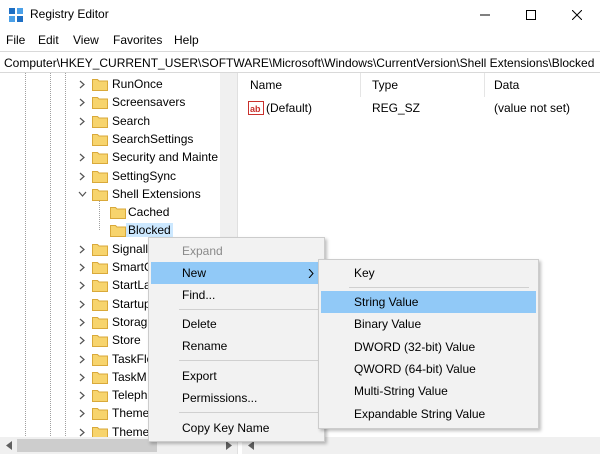 Image resolution: width=600 pixels, height=454 pixels. What do you see at coordinates (266, 85) in the screenshot?
I see `column-name: Name` at bounding box center [266, 85].